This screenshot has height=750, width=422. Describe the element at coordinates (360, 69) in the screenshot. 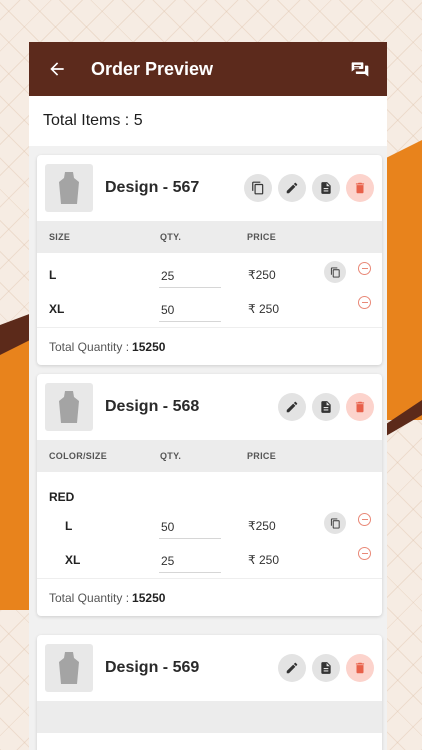

I see `chat-icon` at that location.